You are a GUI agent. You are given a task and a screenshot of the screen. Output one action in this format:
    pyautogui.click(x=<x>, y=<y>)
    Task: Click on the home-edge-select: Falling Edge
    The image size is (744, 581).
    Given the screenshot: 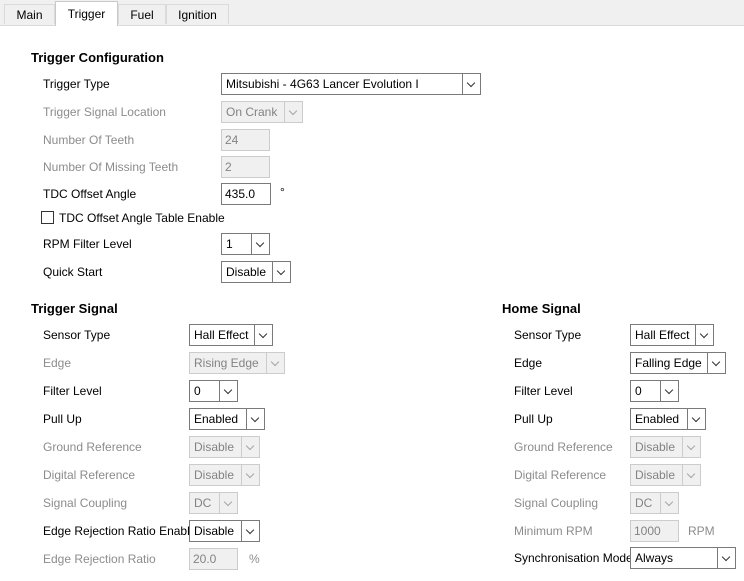 What is the action you would take?
    pyautogui.click(x=678, y=363)
    